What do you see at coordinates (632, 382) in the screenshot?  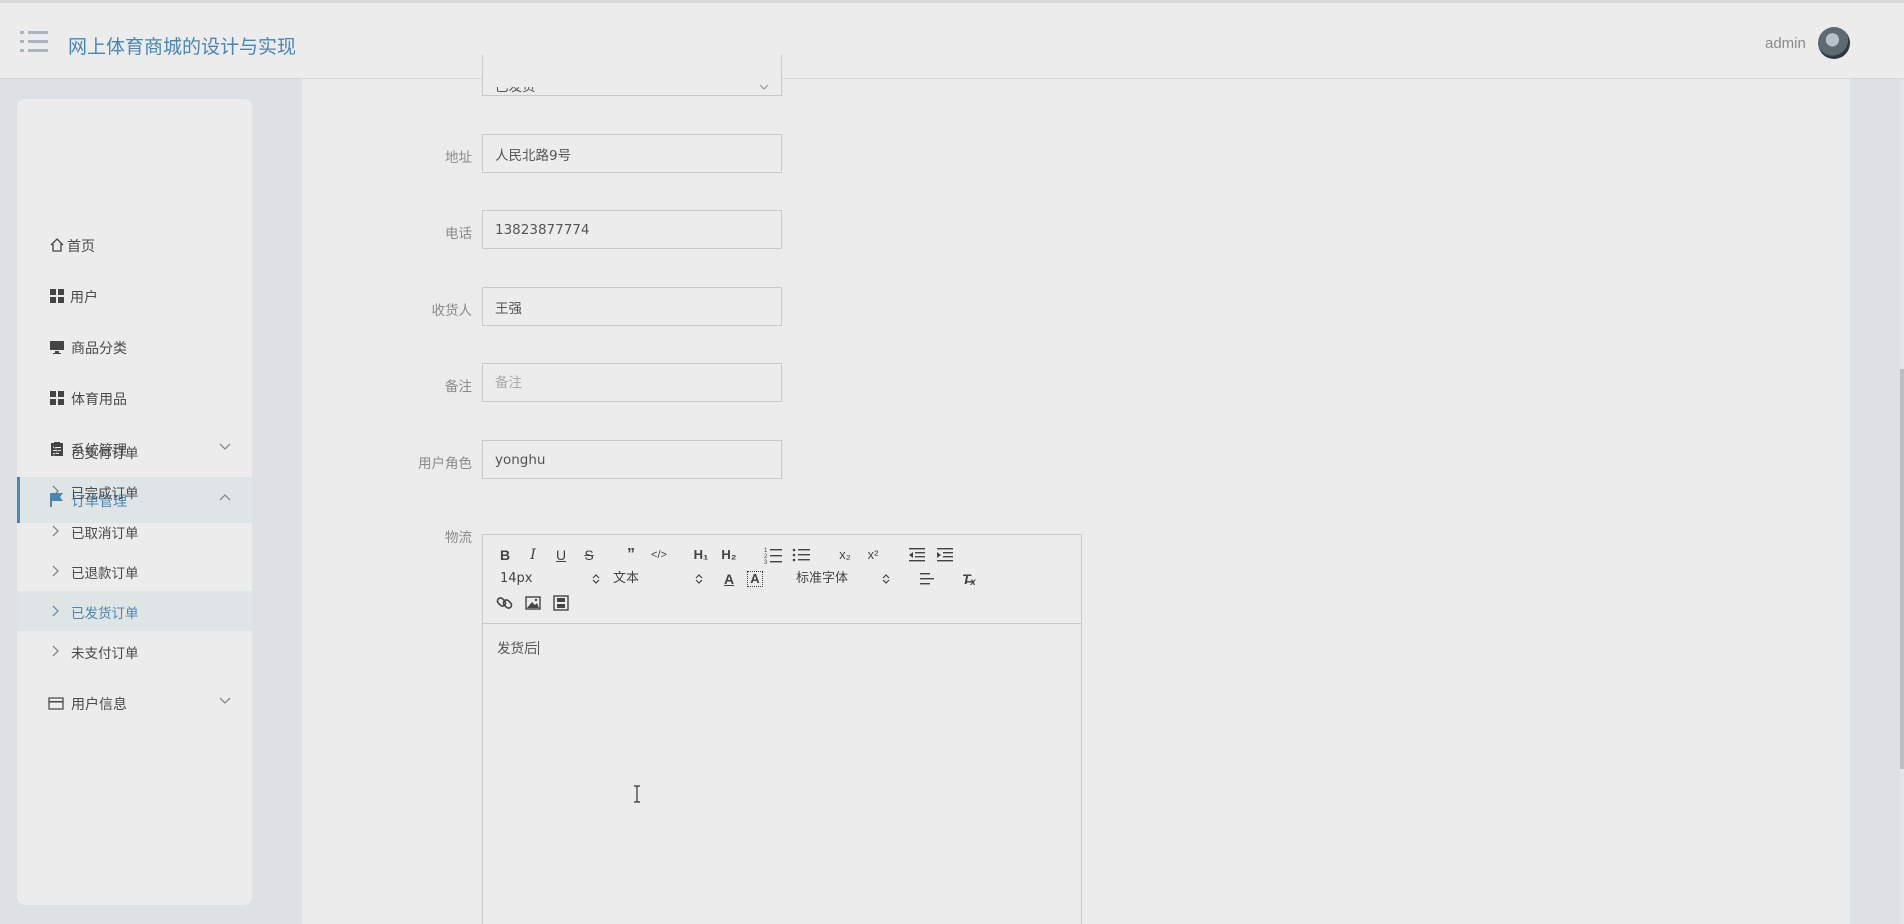 I see `remark-input` at bounding box center [632, 382].